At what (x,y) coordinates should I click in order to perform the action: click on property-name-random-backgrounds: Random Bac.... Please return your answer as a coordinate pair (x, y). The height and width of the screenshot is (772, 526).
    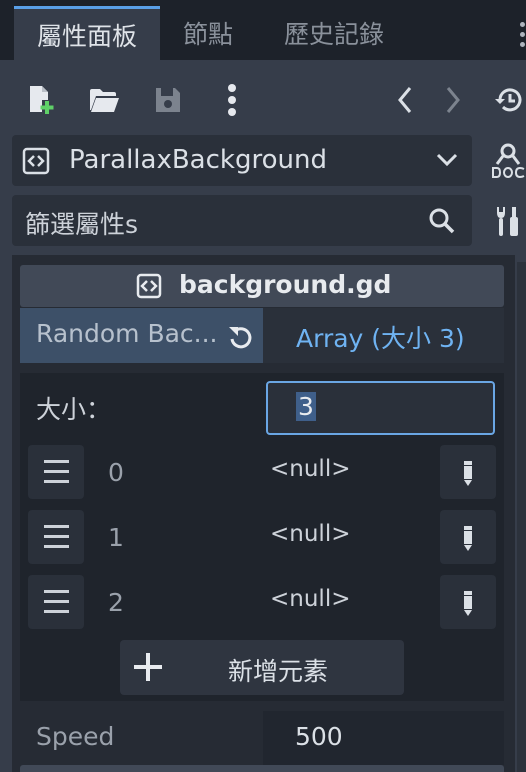
    Looking at the image, I should click on (141, 335).